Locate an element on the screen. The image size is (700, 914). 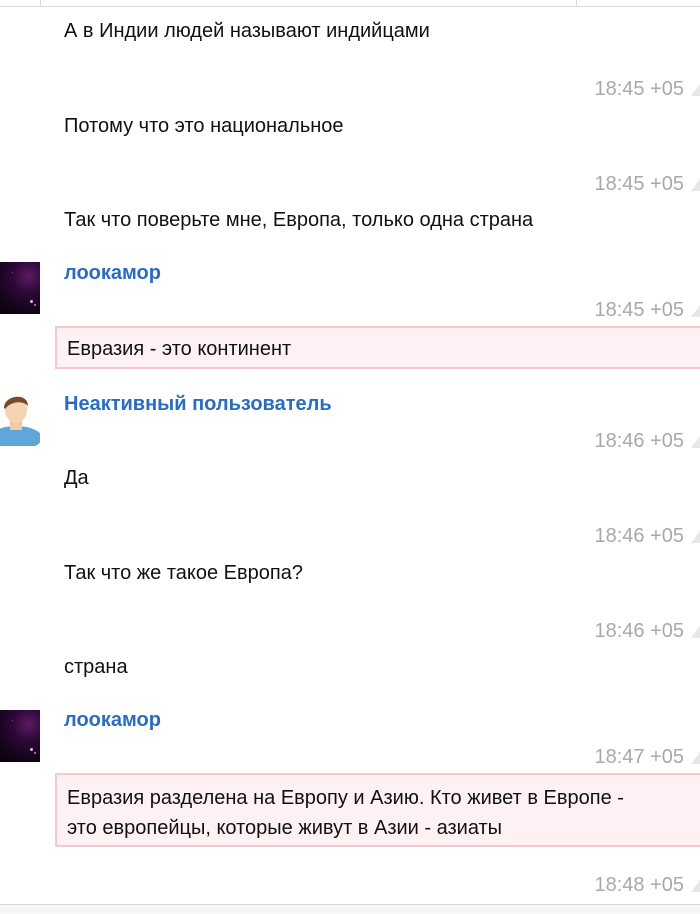
default-user-avatar-icon is located at coordinates (20, 418).